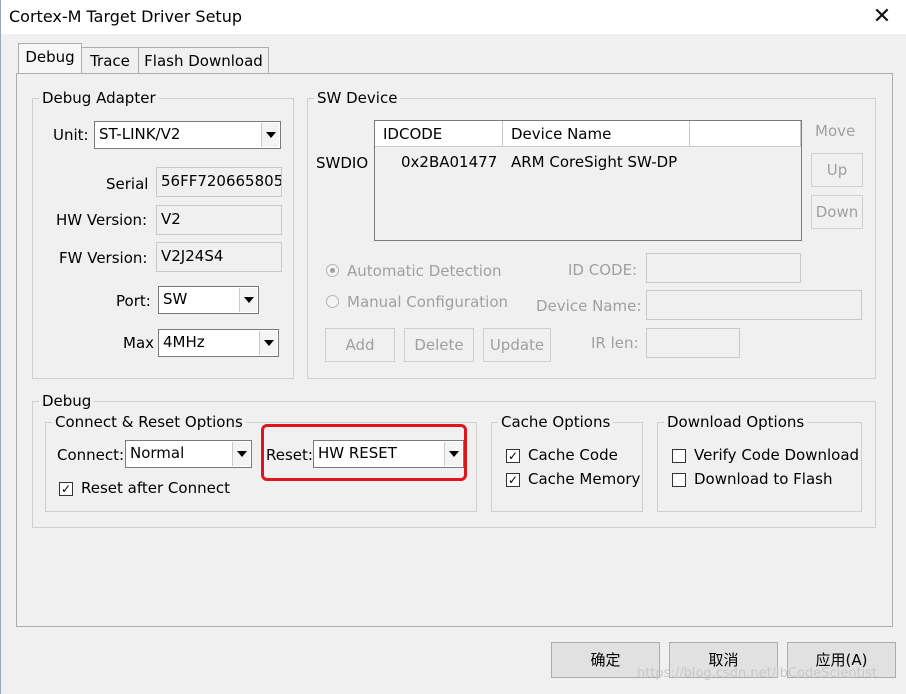 The height and width of the screenshot is (694, 906). What do you see at coordinates (882, 17) in the screenshot?
I see `close-icon: ✕` at bounding box center [882, 17].